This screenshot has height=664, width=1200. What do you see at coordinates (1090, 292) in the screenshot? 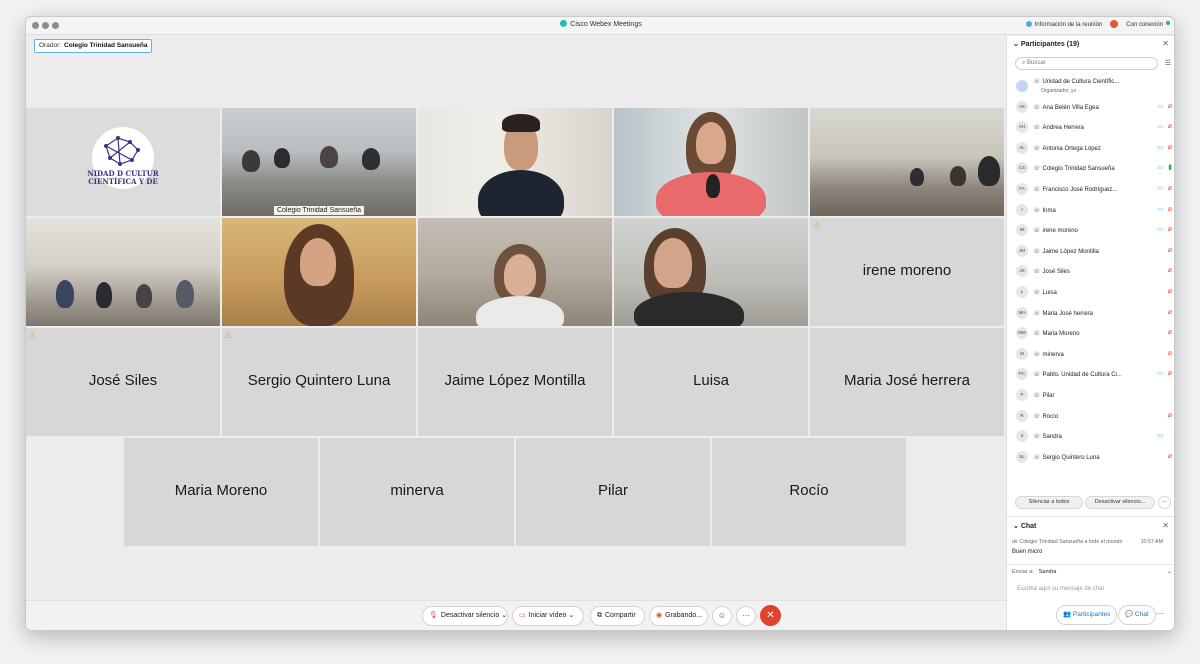
I see `participant-row: L ☏ Luisa ⌀` at bounding box center [1090, 292].